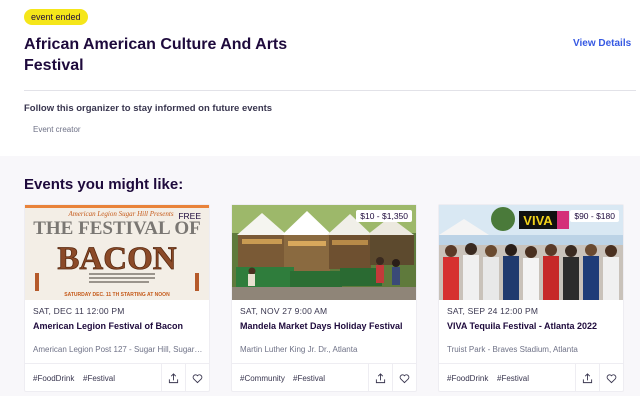  I want to click on price-tag: FREE, so click(189, 216).